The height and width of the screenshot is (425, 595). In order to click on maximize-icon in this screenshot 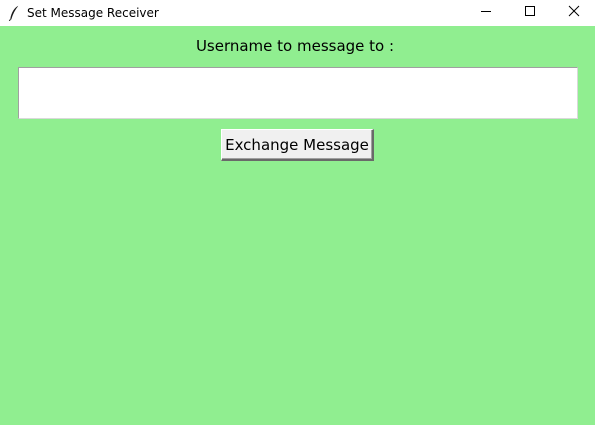, I will do `click(530, 13)`.